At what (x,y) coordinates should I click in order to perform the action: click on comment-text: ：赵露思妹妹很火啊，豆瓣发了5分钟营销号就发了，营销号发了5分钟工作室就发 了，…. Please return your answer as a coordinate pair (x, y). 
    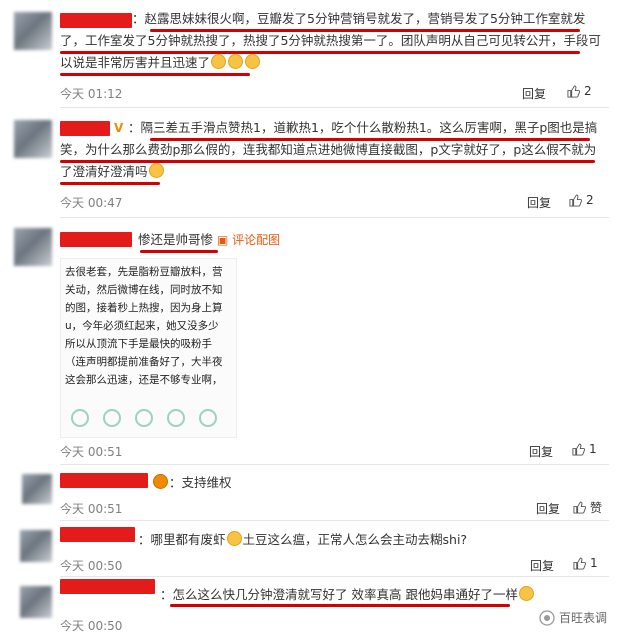
    Looking at the image, I should click on (332, 41).